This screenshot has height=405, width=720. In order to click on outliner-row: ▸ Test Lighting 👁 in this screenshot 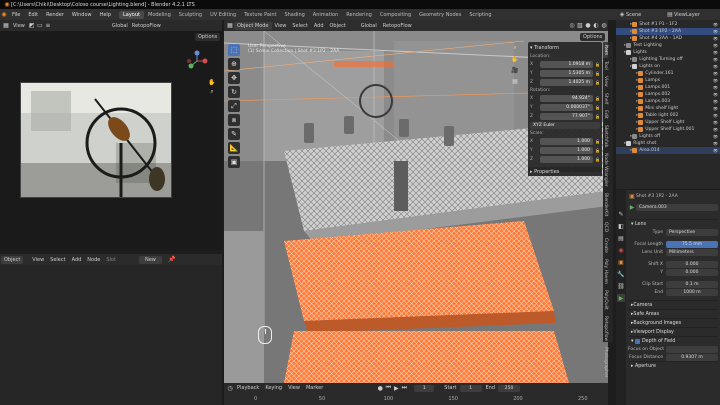, I will do `click(668, 45)`.